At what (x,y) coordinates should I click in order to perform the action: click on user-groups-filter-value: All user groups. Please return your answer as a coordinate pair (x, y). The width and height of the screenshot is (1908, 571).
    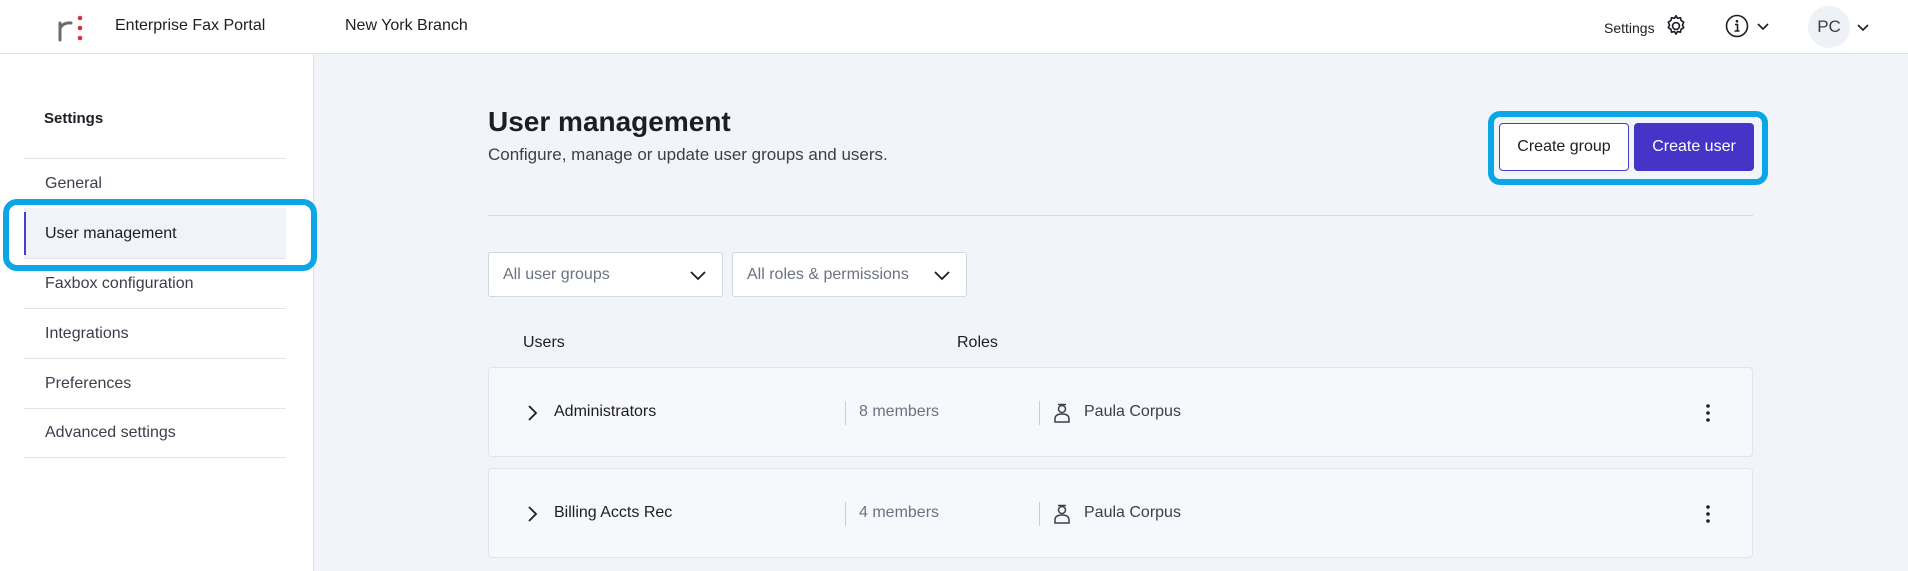
    Looking at the image, I should click on (556, 274).